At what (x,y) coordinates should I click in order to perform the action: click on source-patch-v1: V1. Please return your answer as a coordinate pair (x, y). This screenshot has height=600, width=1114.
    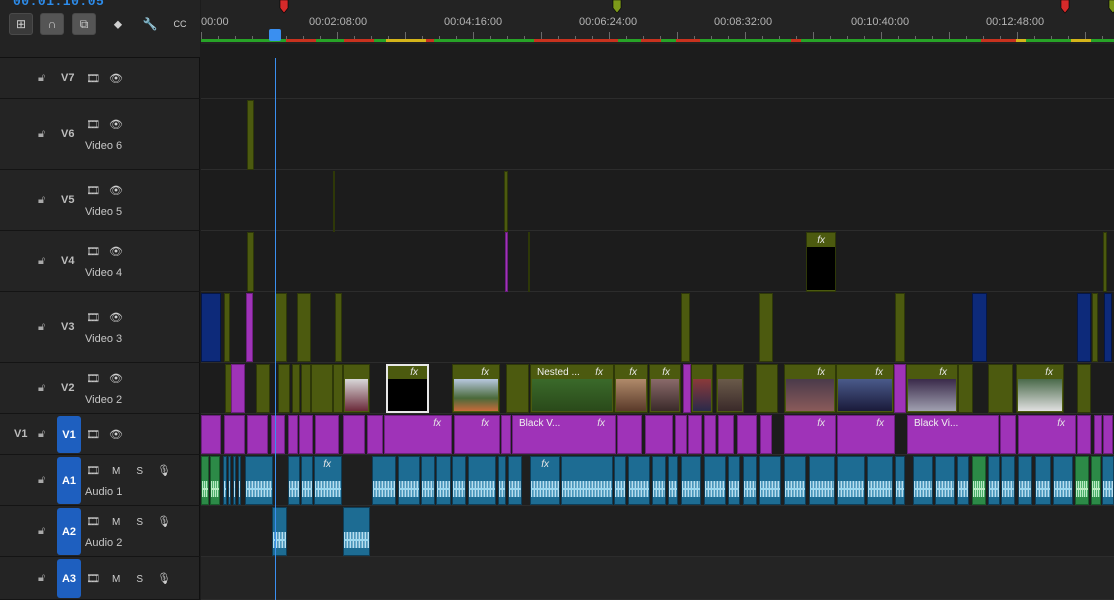
    Looking at the image, I should click on (20, 434).